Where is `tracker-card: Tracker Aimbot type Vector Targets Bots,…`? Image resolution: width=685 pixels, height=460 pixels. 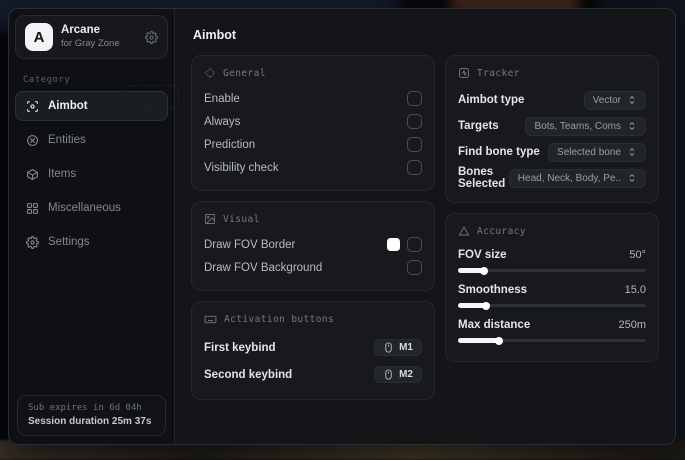
tracker-card: Tracker Aimbot type Vector Targets Bots,… is located at coordinates (552, 129).